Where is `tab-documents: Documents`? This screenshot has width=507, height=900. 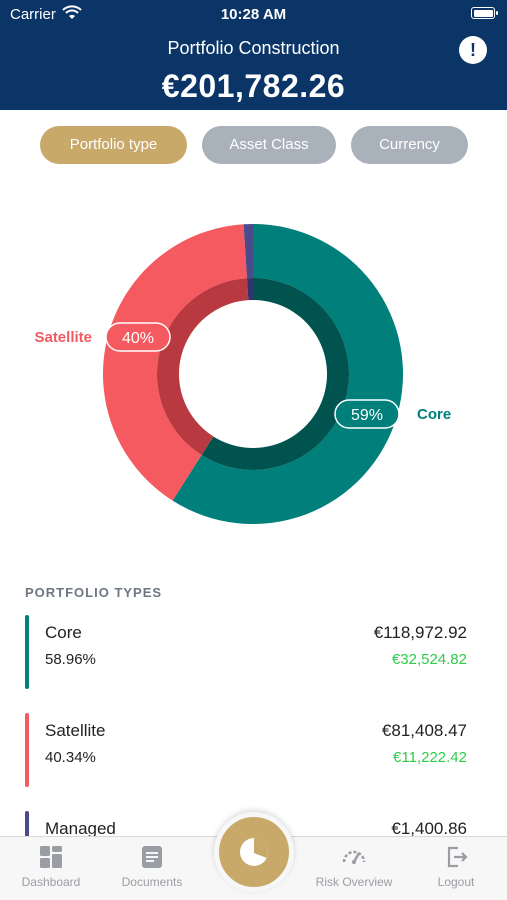 tab-documents: Documents is located at coordinates (152, 867).